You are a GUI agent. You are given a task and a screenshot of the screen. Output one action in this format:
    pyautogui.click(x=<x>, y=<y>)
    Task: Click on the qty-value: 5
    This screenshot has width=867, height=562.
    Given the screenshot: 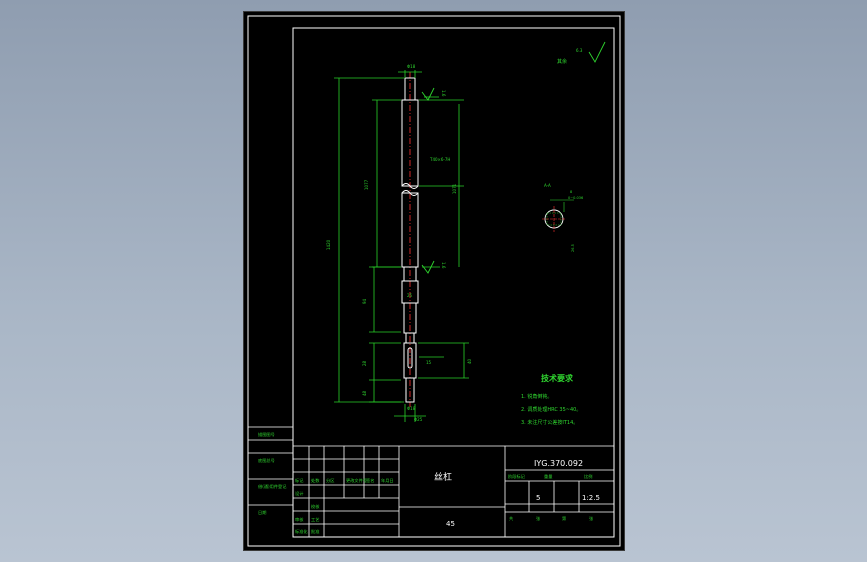 What is the action you would take?
    pyautogui.click(x=538, y=498)
    